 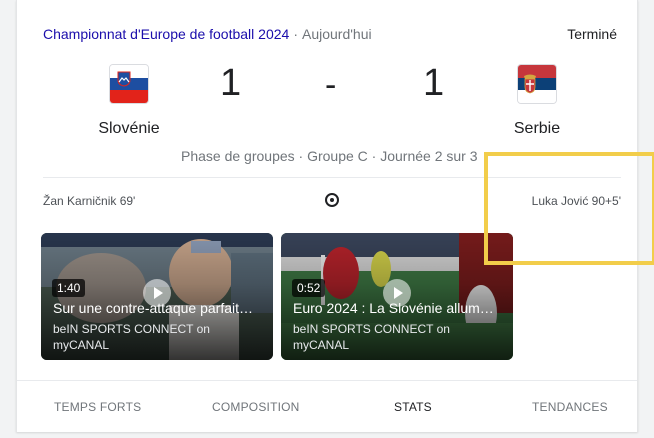 What do you see at coordinates (332, 200) in the screenshot?
I see `football-icon` at bounding box center [332, 200].